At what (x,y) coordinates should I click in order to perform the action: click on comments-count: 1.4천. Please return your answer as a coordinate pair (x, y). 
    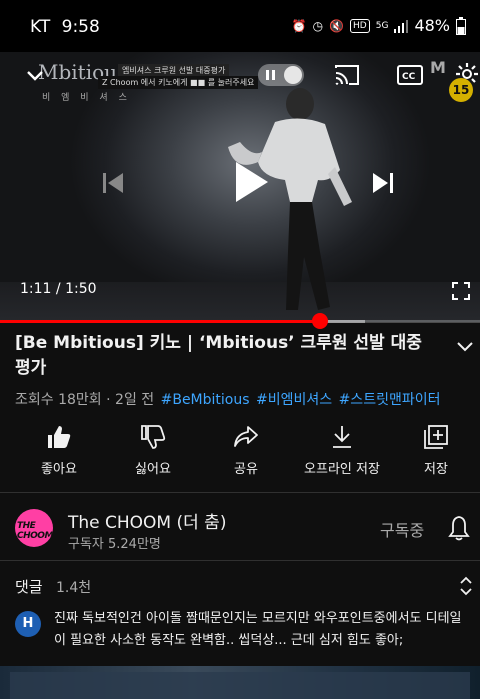
    Looking at the image, I should click on (74, 588).